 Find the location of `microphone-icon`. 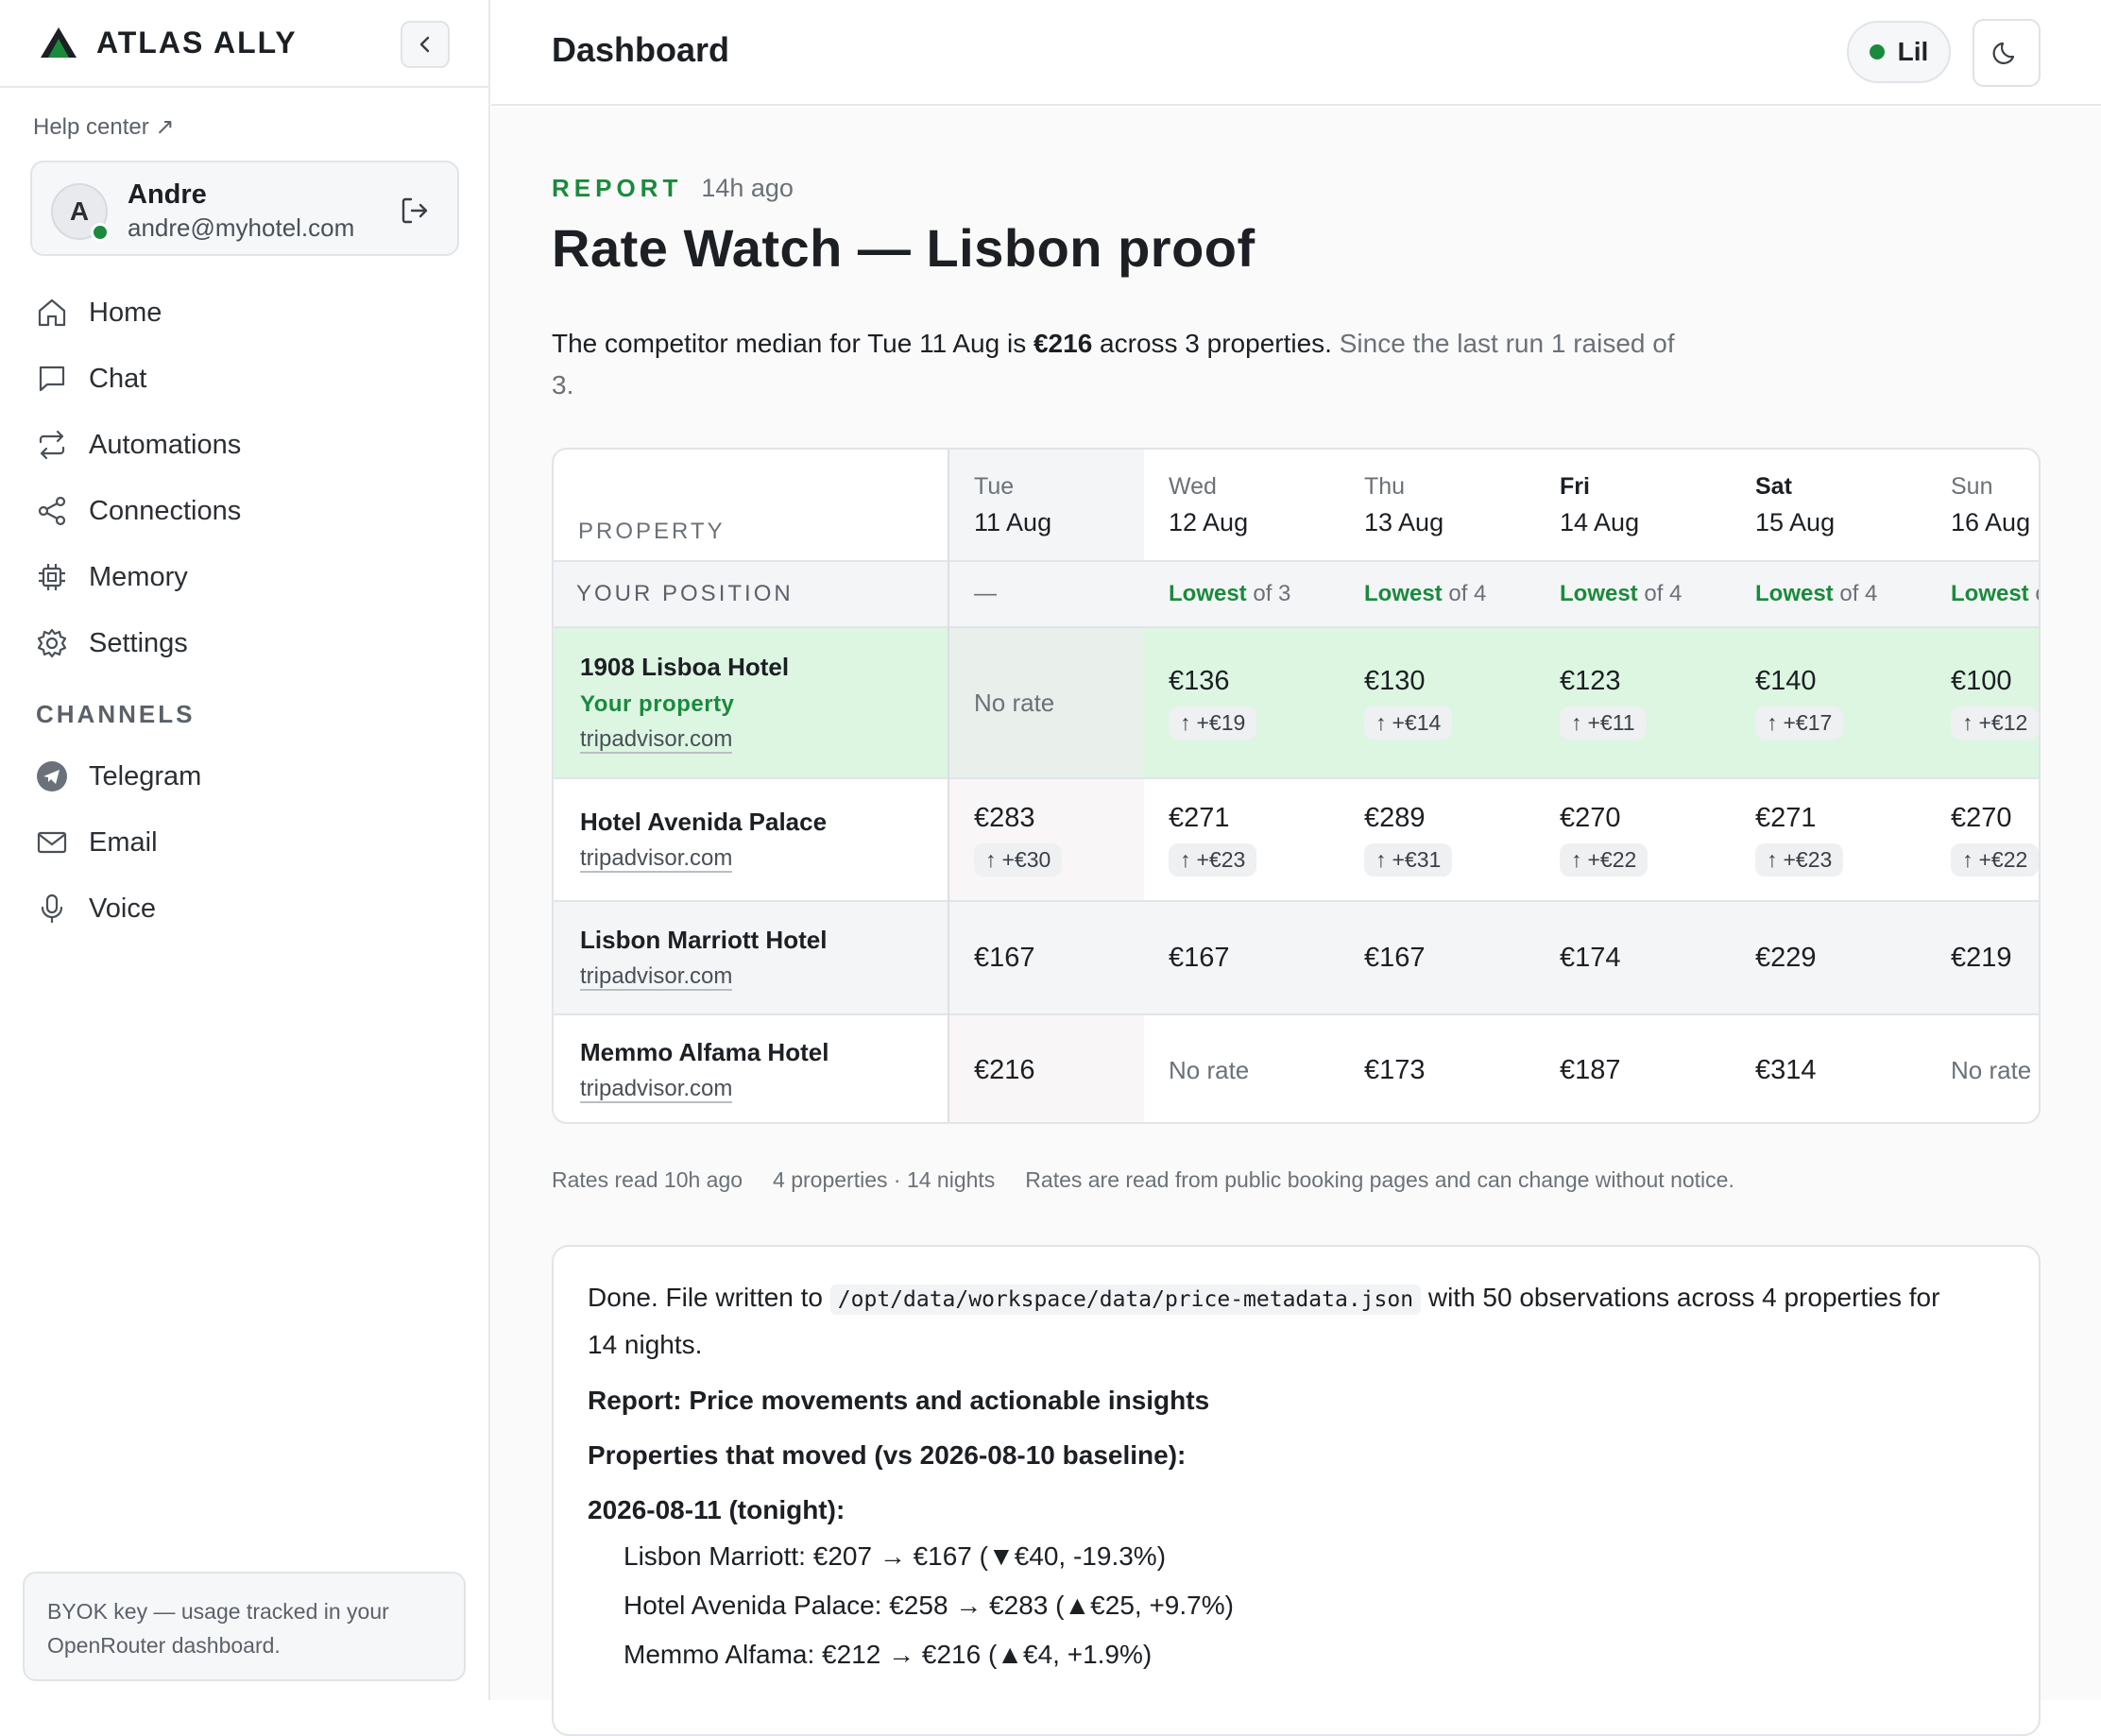

microphone-icon is located at coordinates (52, 909).